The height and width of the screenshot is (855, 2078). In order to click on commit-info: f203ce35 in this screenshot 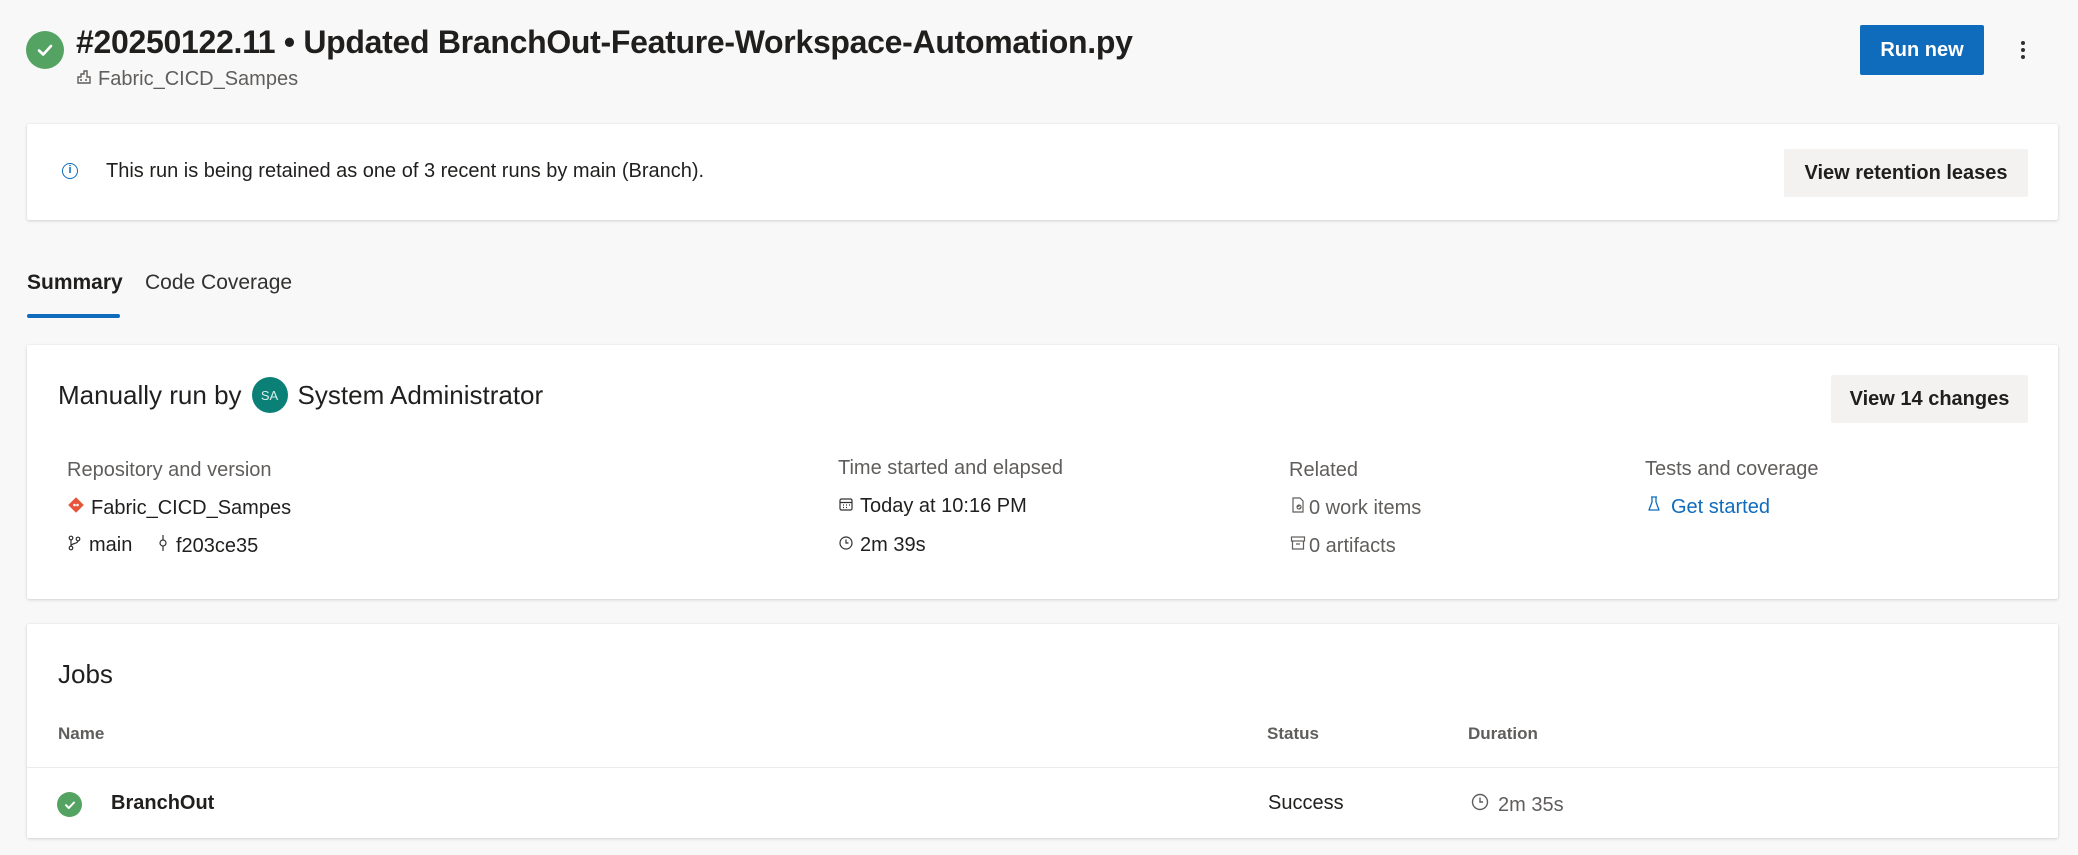, I will do `click(207, 546)`.